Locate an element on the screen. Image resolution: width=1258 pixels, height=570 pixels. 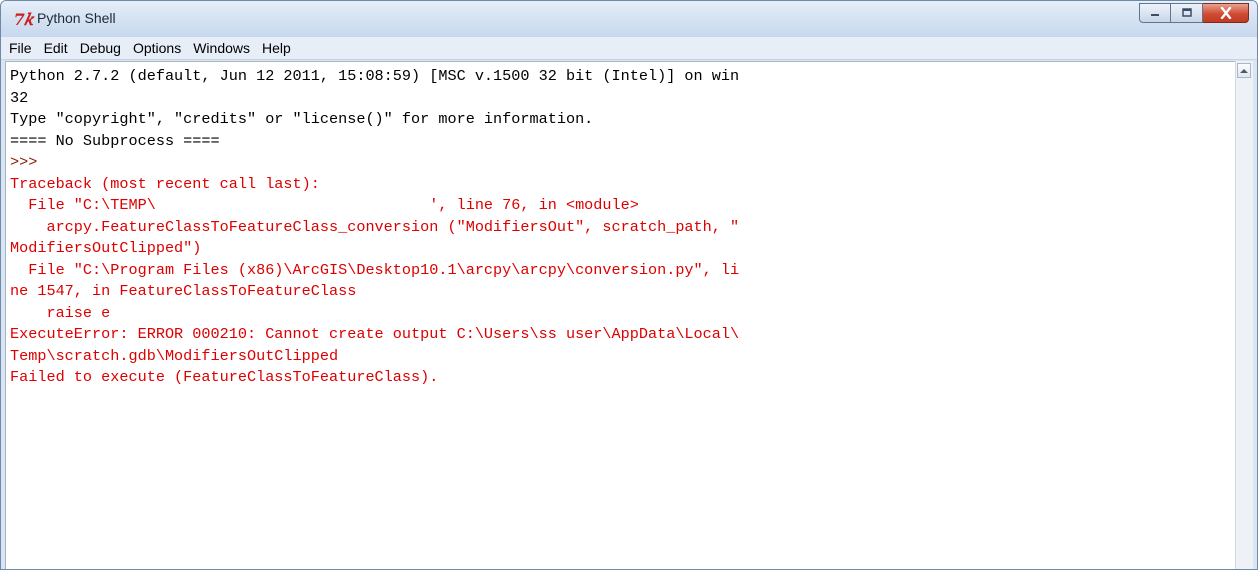
maximize-button is located at coordinates (1187, 13).